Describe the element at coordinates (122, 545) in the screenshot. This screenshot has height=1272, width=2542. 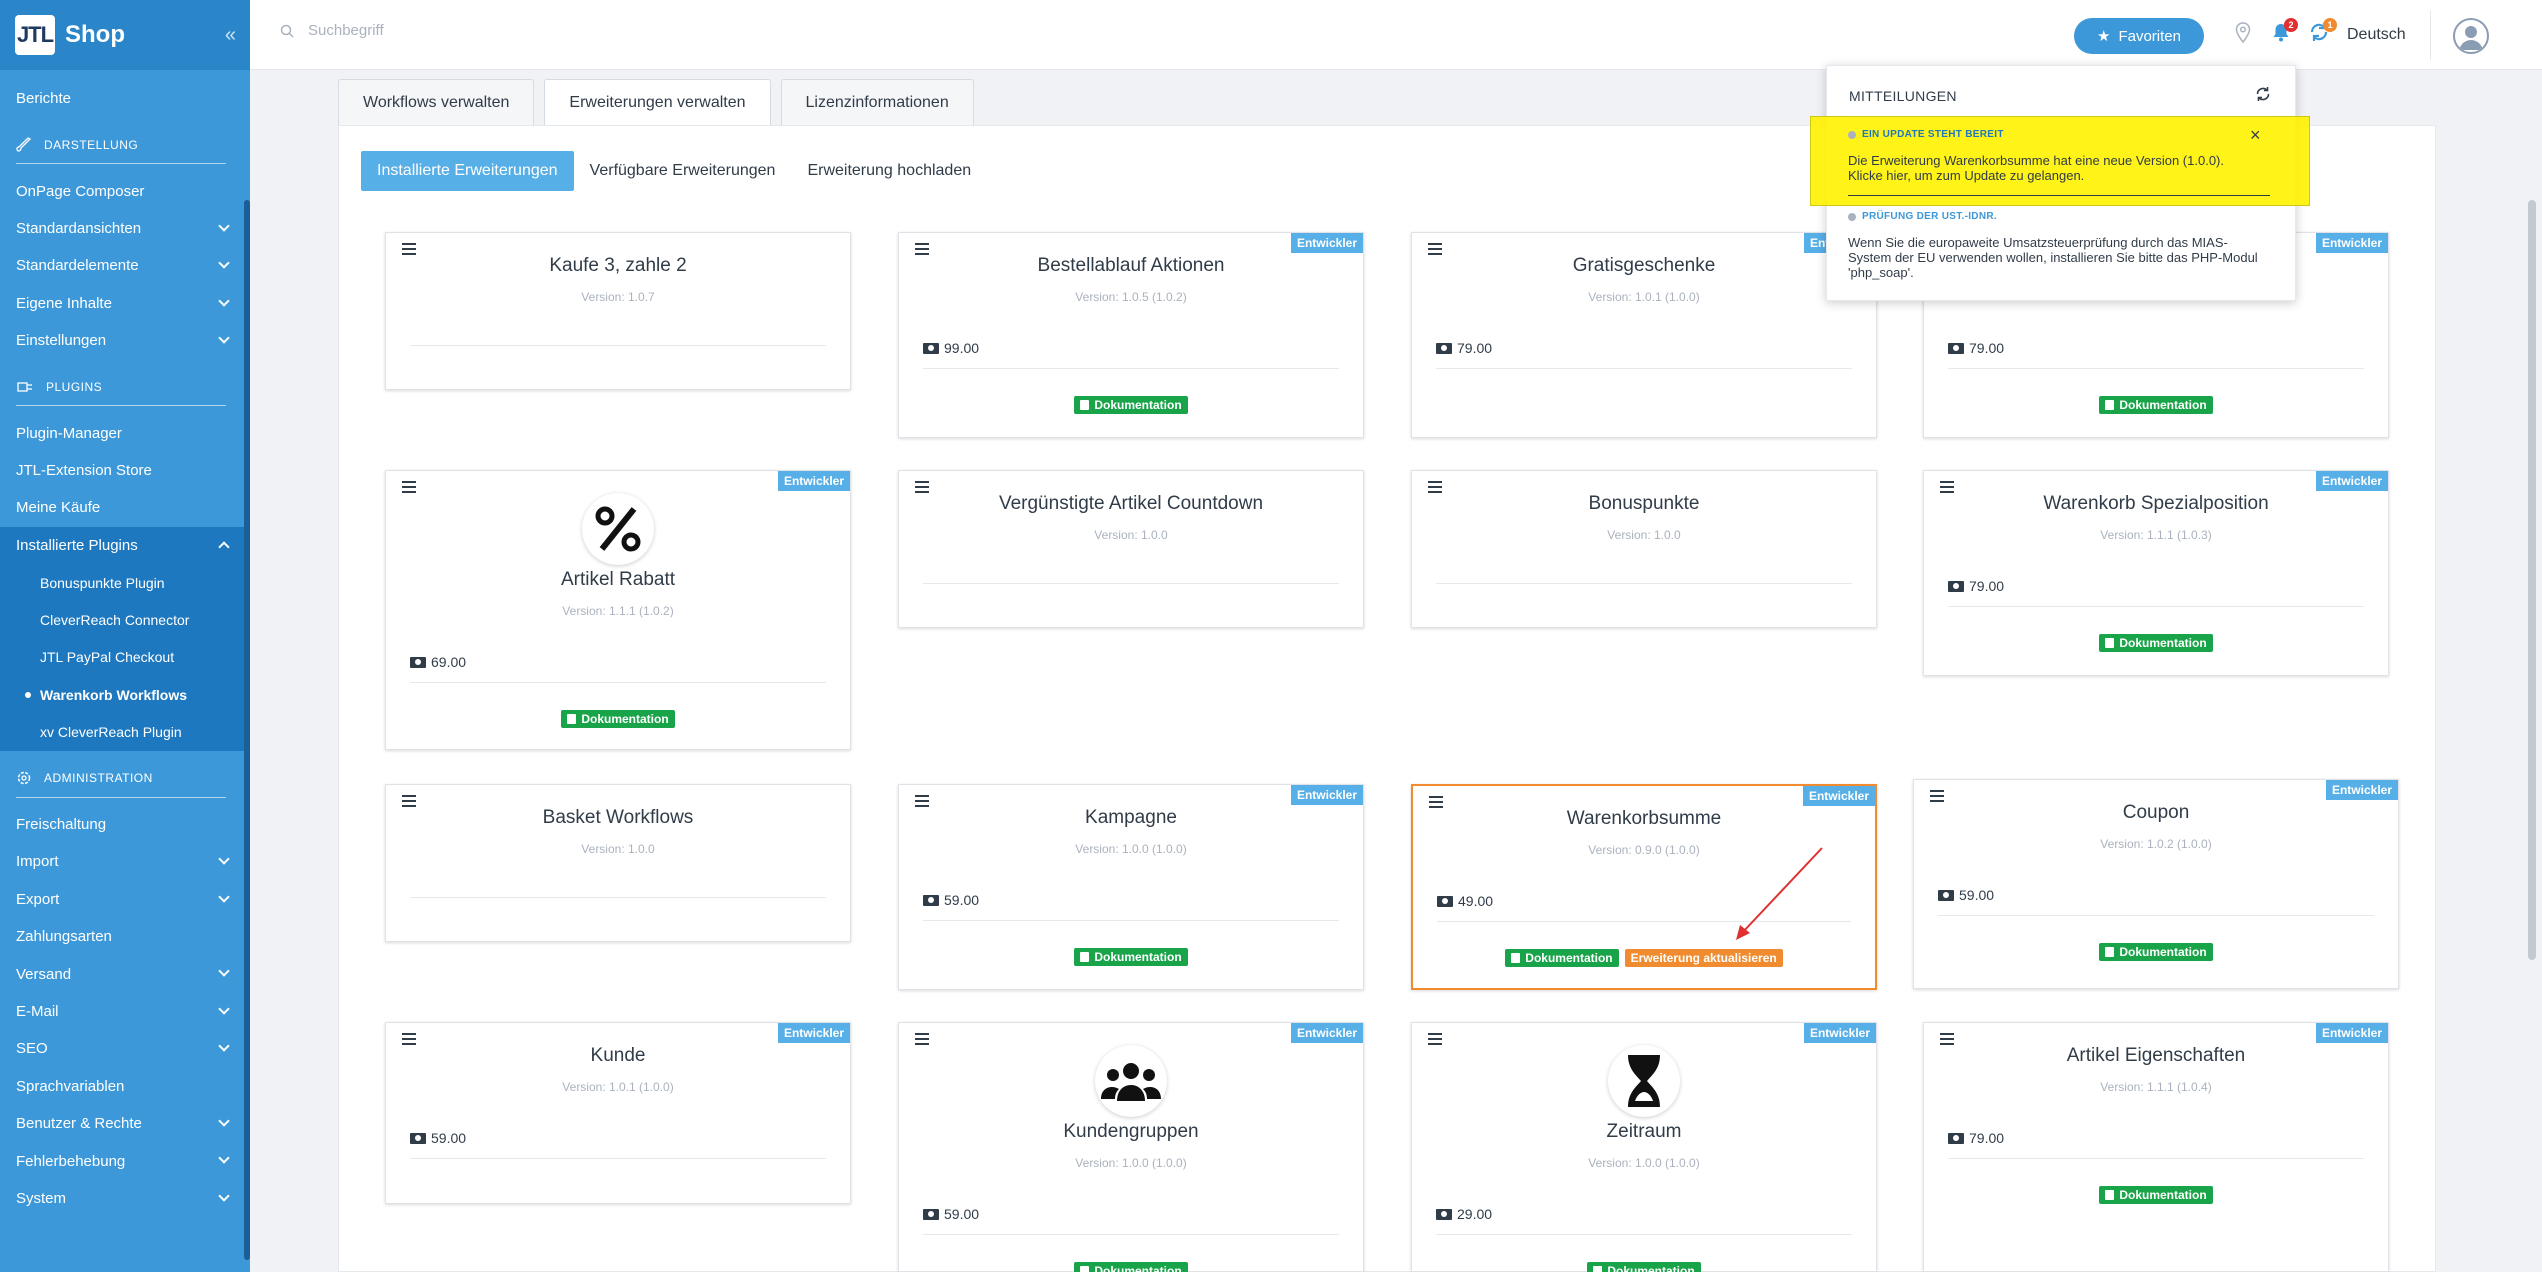
I see `sidebar-item-installierte-plugins: Installierte Plugins` at that location.